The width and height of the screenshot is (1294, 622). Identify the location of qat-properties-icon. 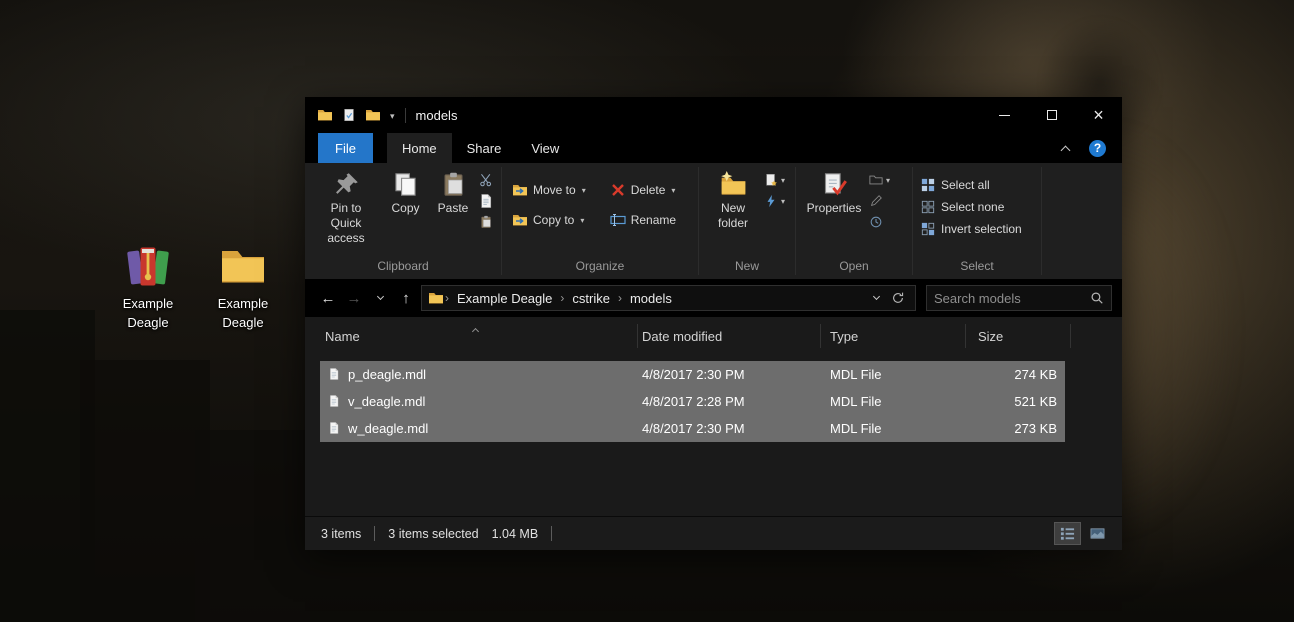
(349, 115).